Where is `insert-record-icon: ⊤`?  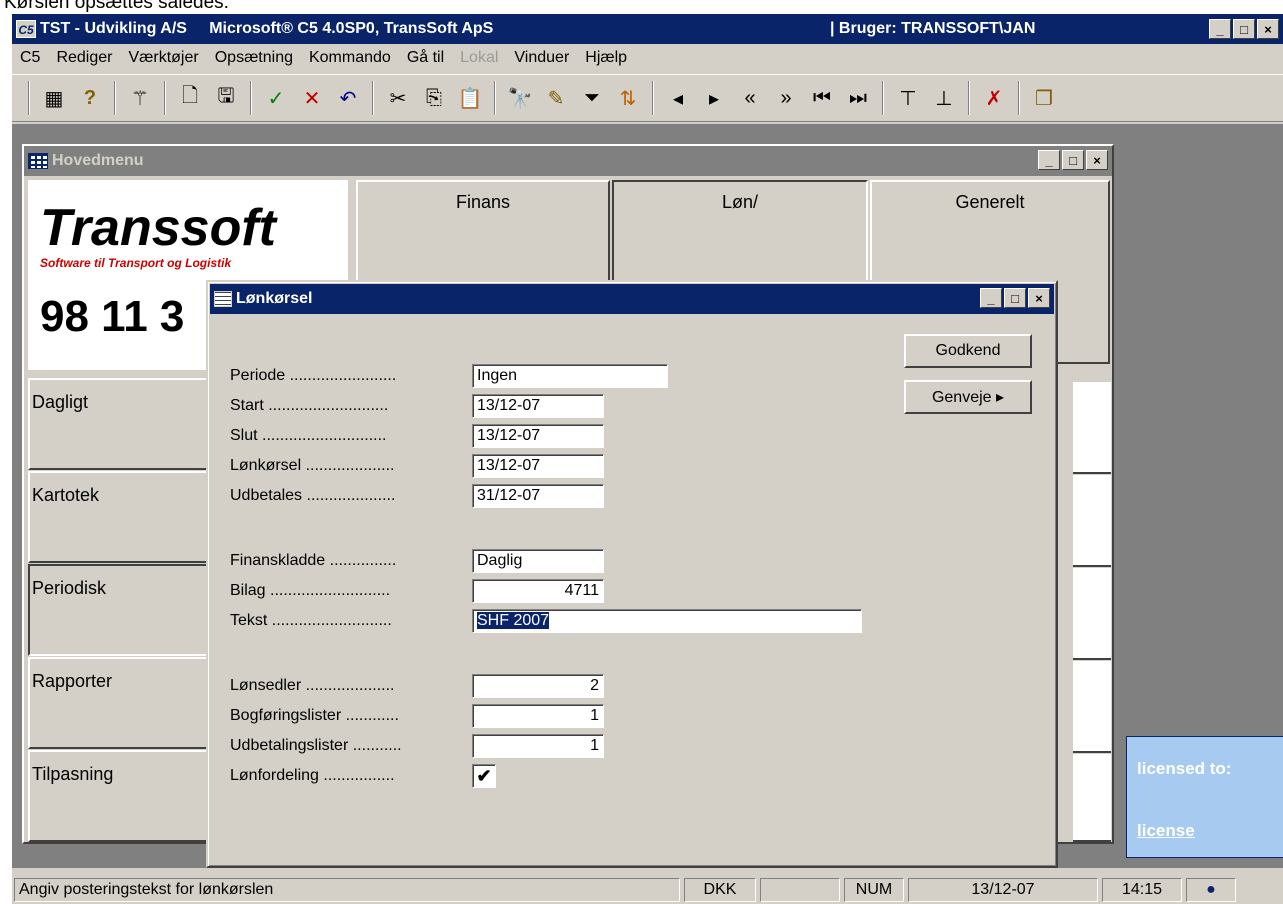 insert-record-icon: ⊤ is located at coordinates (908, 98).